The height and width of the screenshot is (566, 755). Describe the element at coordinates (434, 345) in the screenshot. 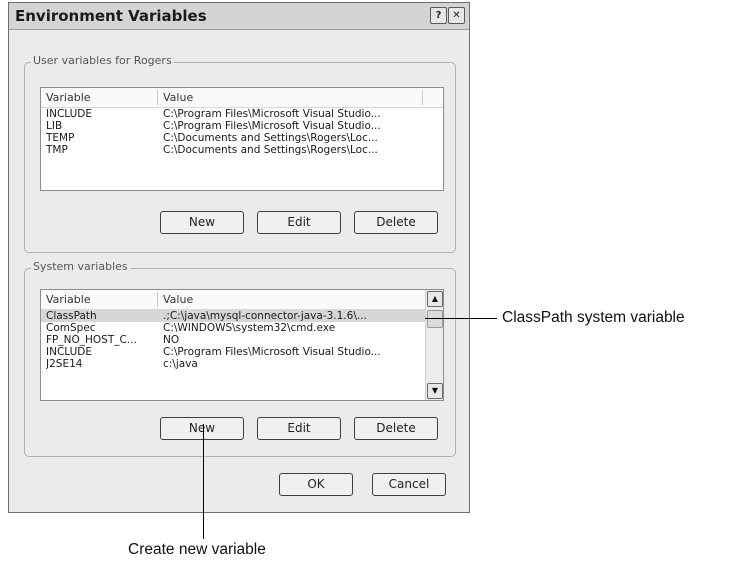

I see `vertical-scrollbar: ▲ ▼` at that location.